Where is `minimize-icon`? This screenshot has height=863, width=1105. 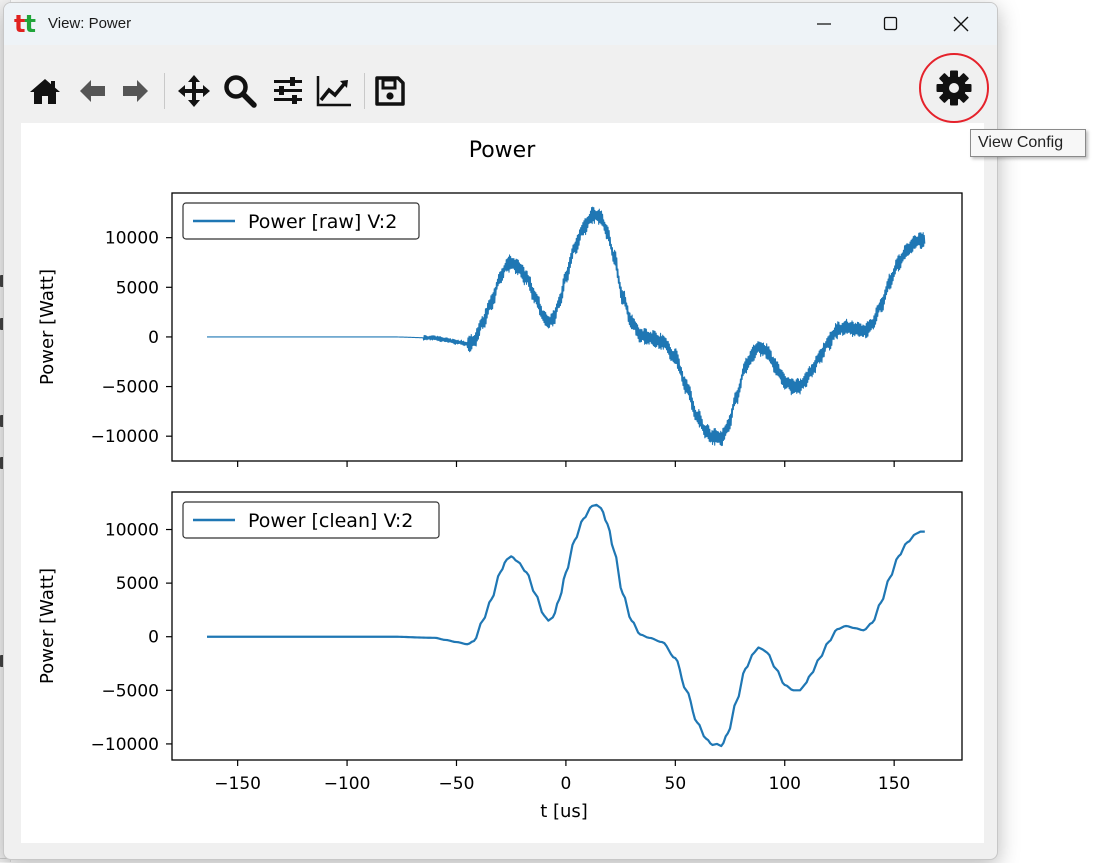
minimize-icon is located at coordinates (824, 24).